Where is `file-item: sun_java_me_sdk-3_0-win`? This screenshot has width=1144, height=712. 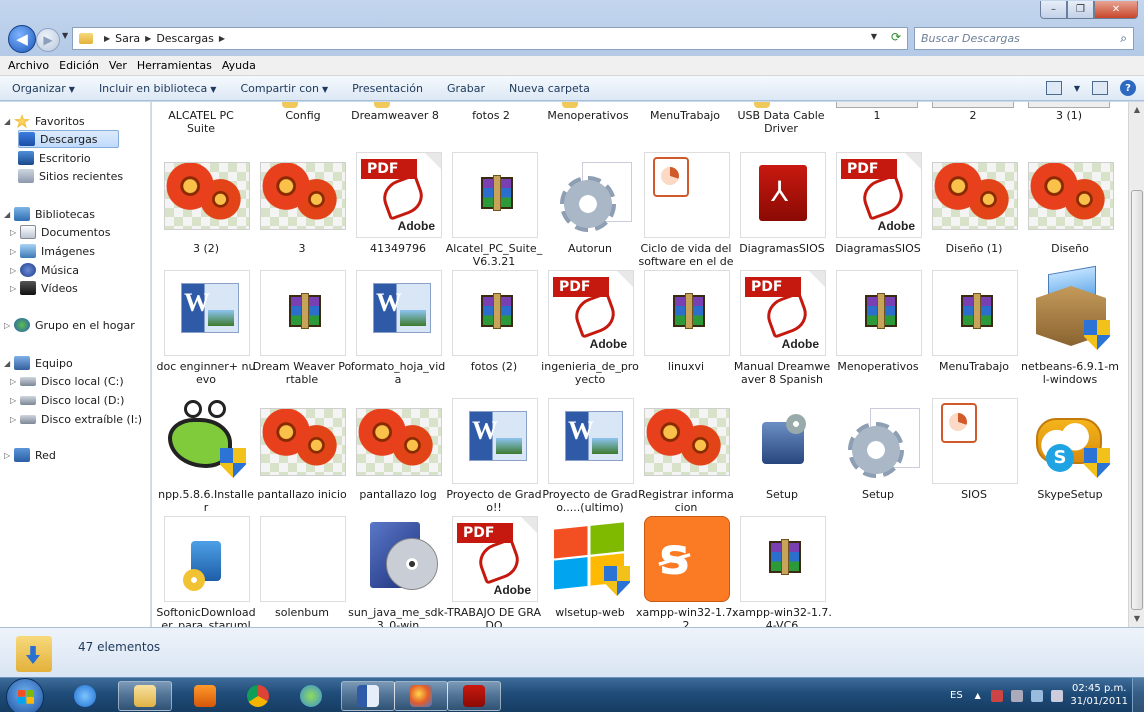 file-item: sun_java_me_sdk-3_0-win is located at coordinates (398, 571).